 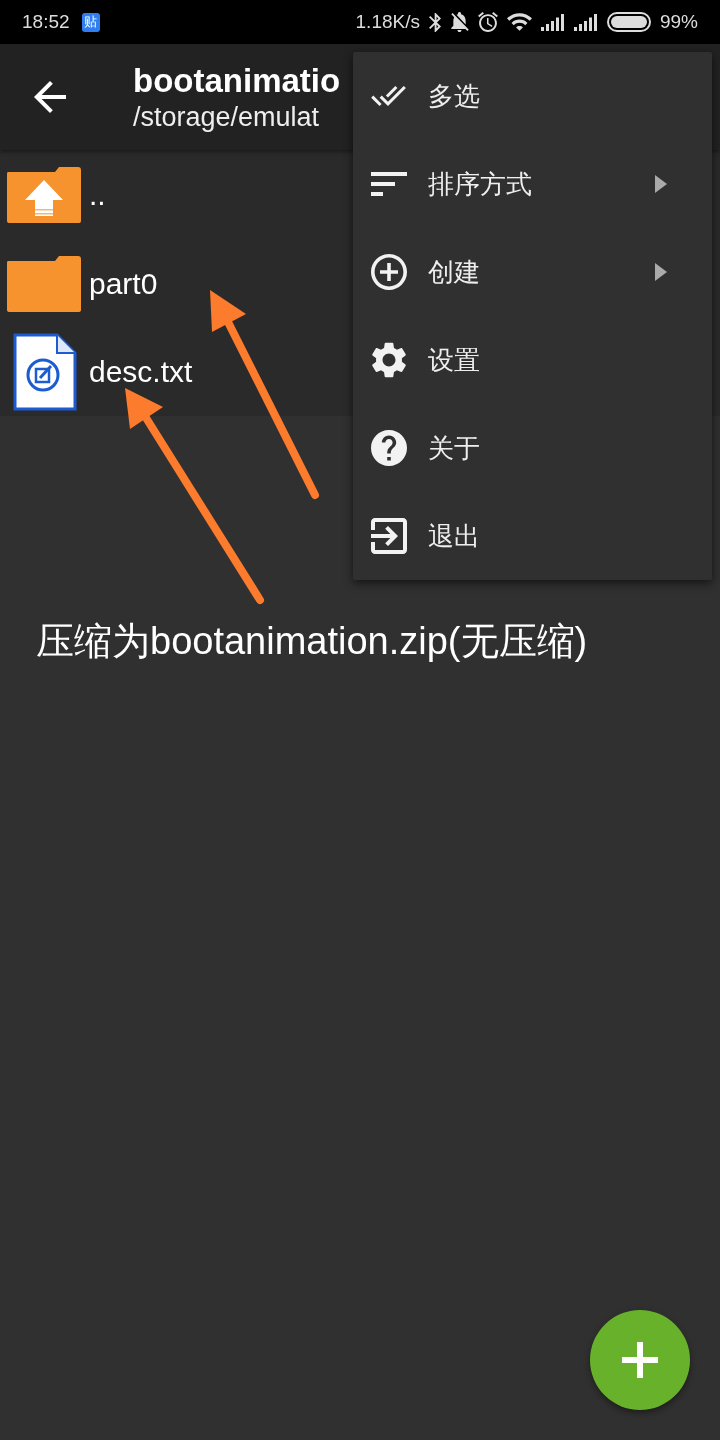 What do you see at coordinates (237, 81) in the screenshot?
I see `folder-title: bootanimatio` at bounding box center [237, 81].